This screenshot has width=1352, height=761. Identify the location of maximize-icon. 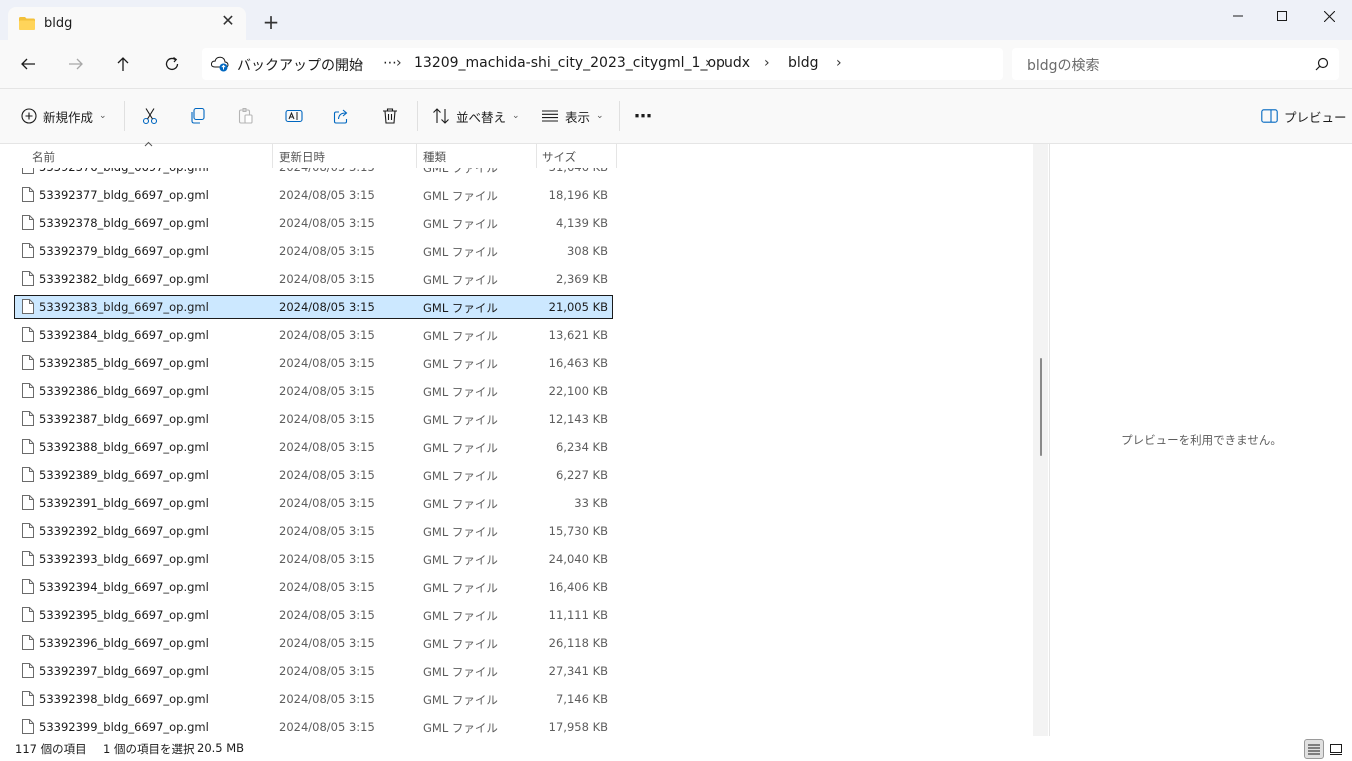
(1282, 16).